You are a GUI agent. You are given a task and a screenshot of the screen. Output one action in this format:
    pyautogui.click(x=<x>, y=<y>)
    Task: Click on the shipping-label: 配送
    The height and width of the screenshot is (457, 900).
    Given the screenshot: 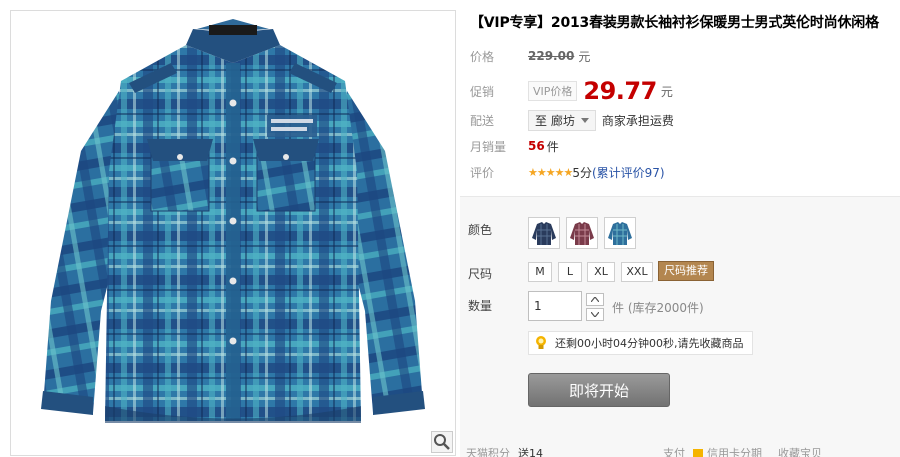 What is the action you would take?
    pyautogui.click(x=482, y=120)
    